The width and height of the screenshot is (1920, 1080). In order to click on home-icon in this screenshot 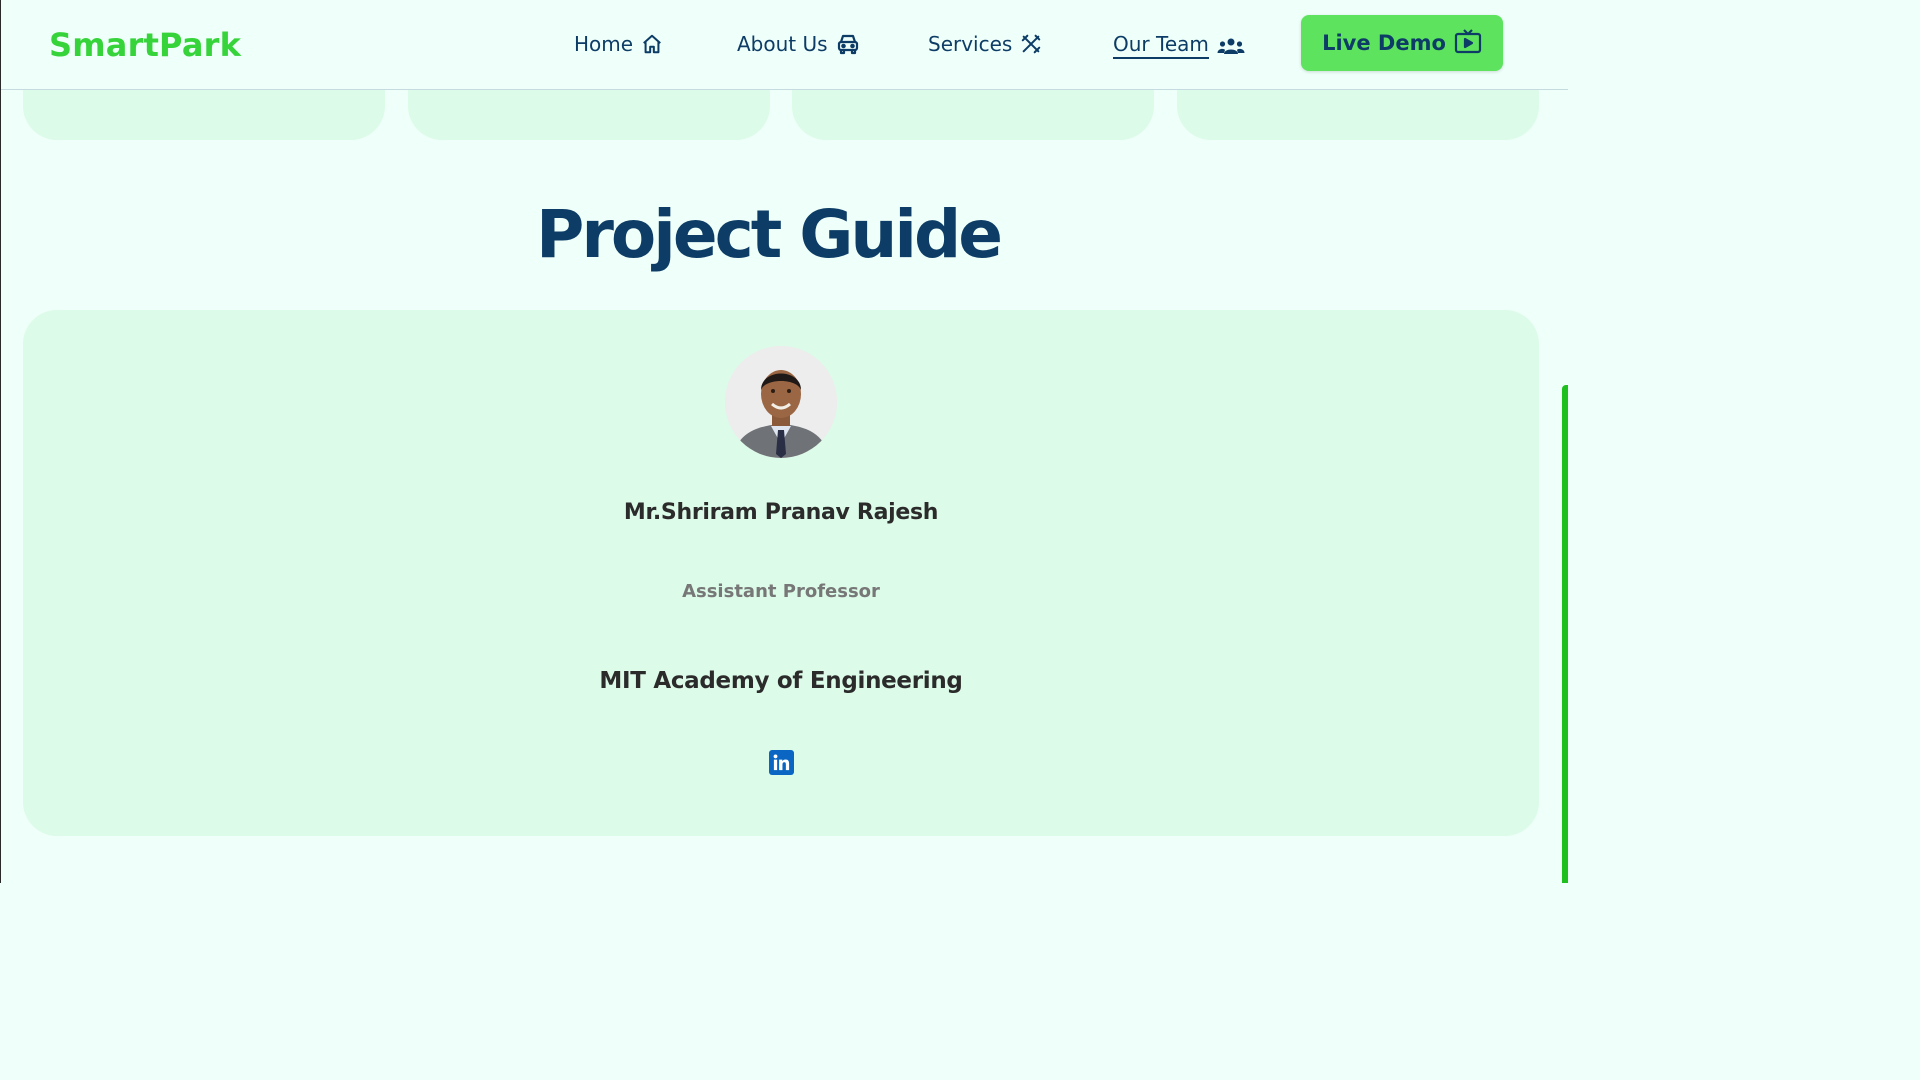, I will do `click(652, 44)`.